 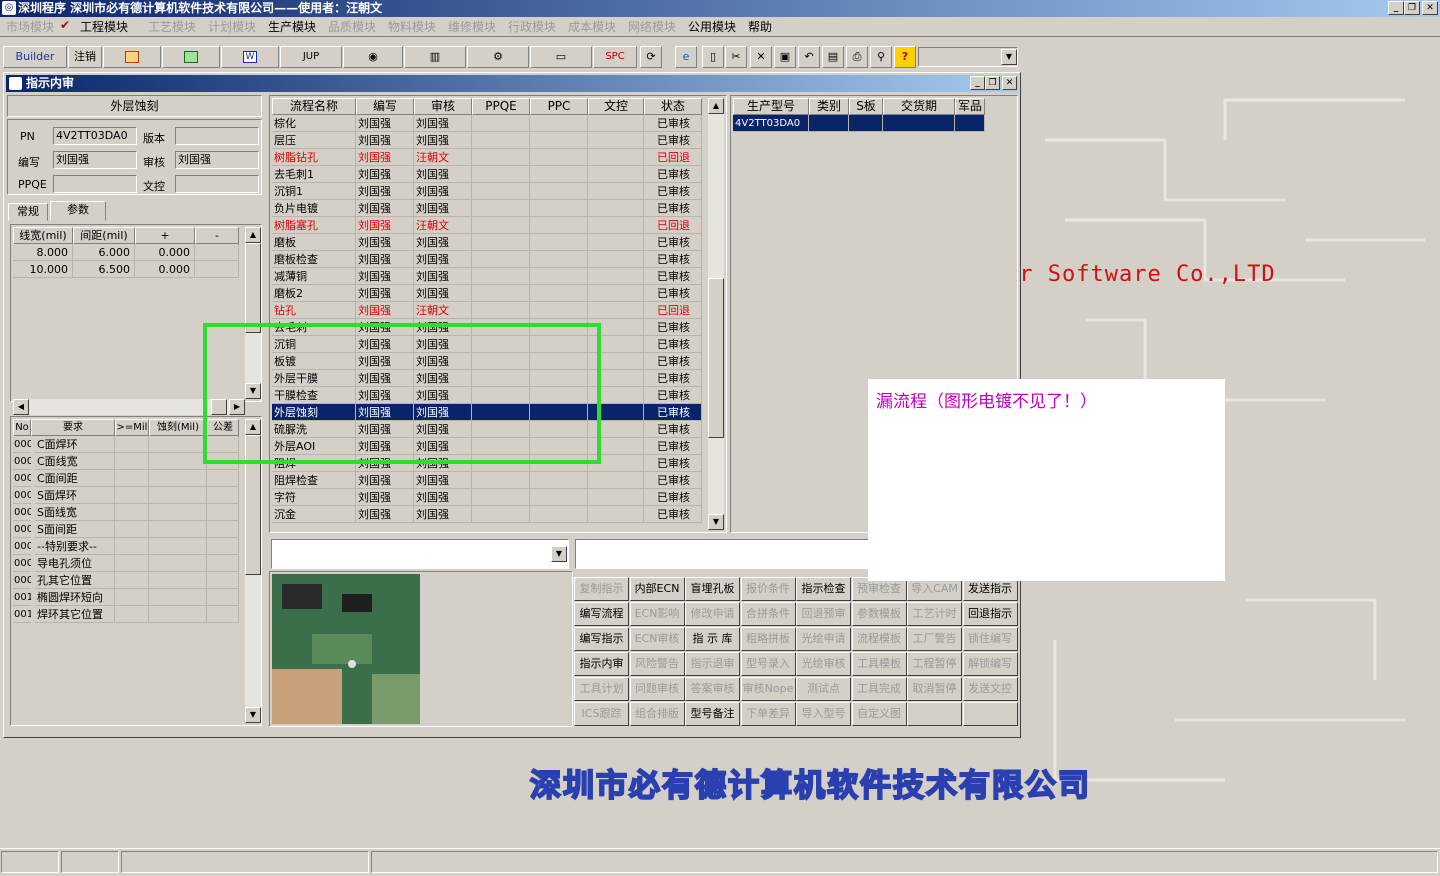 I want to click on flow-cell: 阻焊检查, so click(x=314, y=480).